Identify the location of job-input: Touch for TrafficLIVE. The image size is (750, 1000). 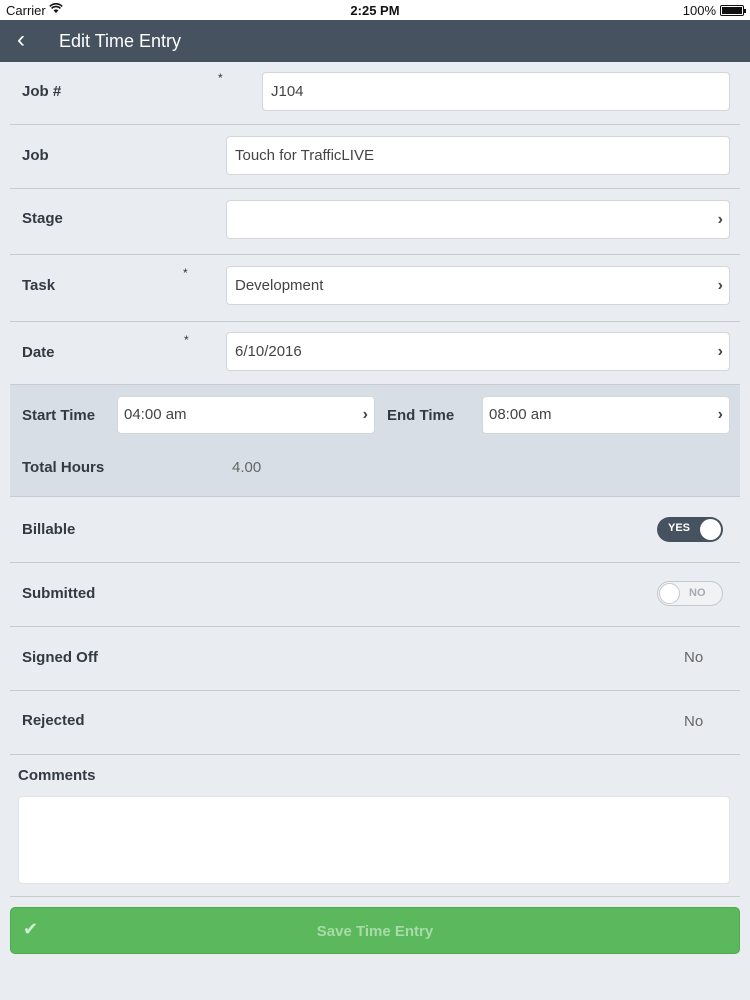
(478, 155).